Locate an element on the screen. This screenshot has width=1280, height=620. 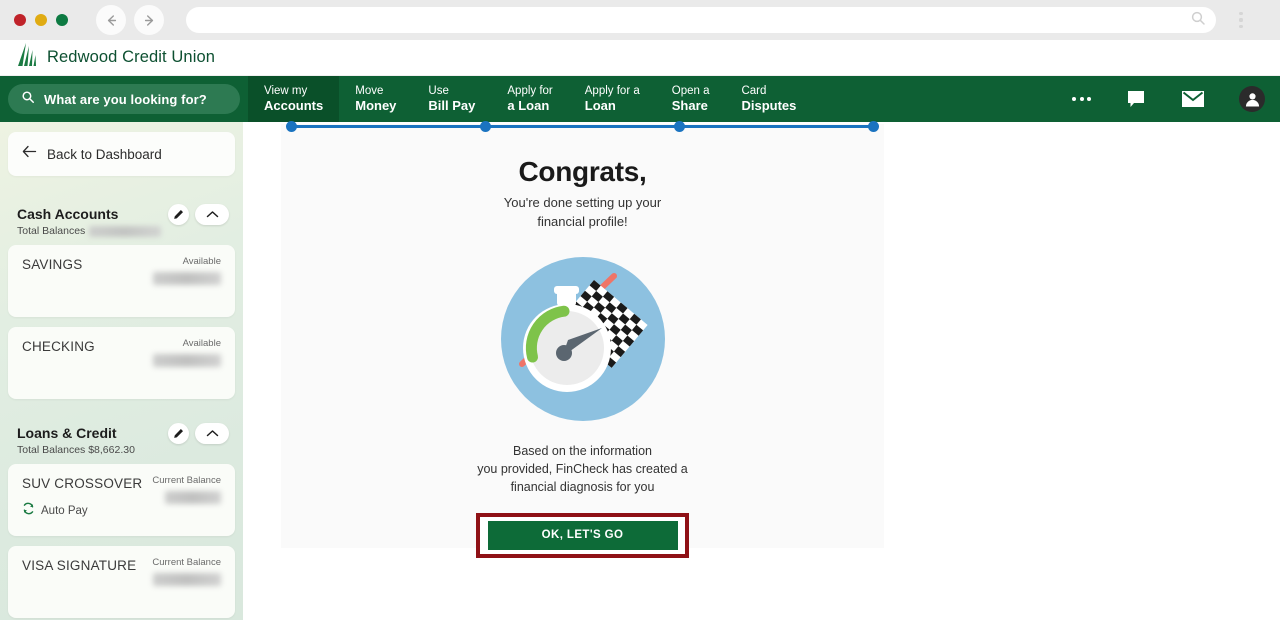
subtitle-line1: You're done setting up your is located at coordinates (582, 202).